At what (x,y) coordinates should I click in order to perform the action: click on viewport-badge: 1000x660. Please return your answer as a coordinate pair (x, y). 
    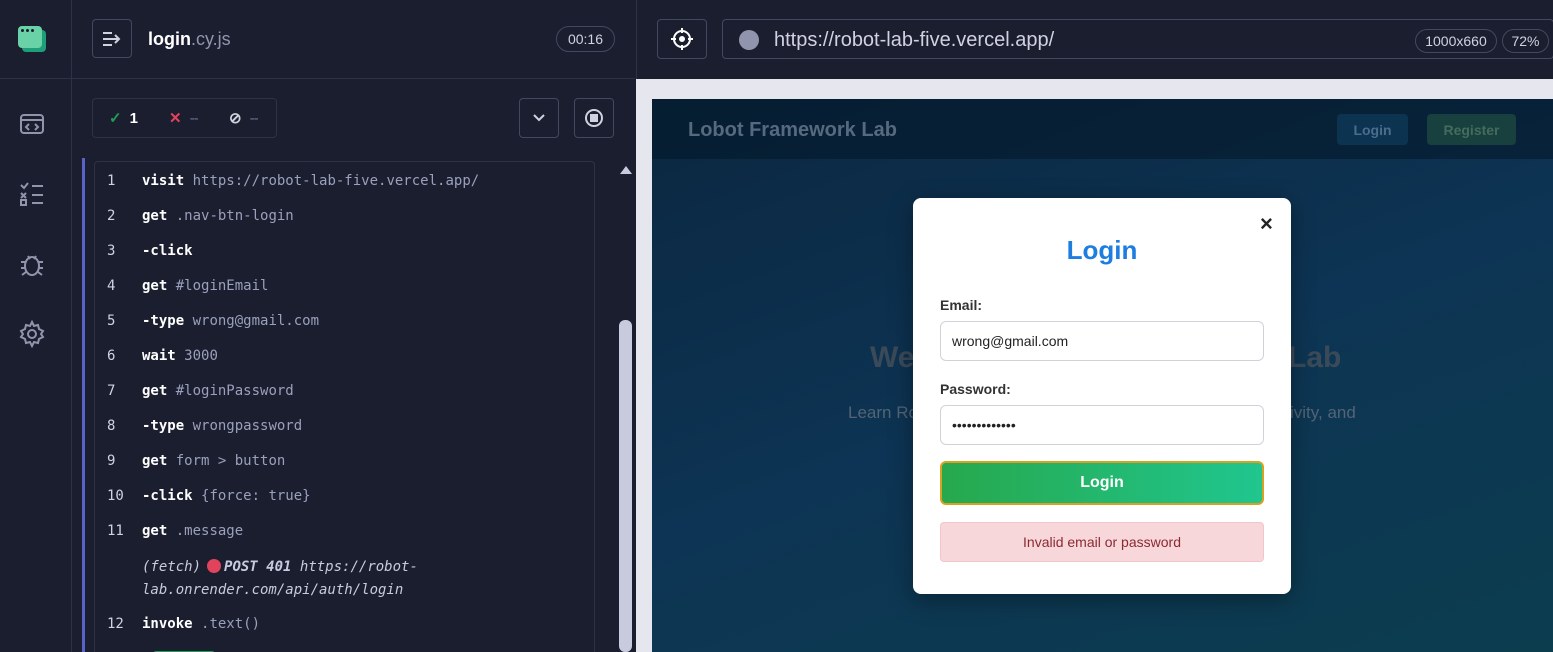
    Looking at the image, I should click on (1456, 41).